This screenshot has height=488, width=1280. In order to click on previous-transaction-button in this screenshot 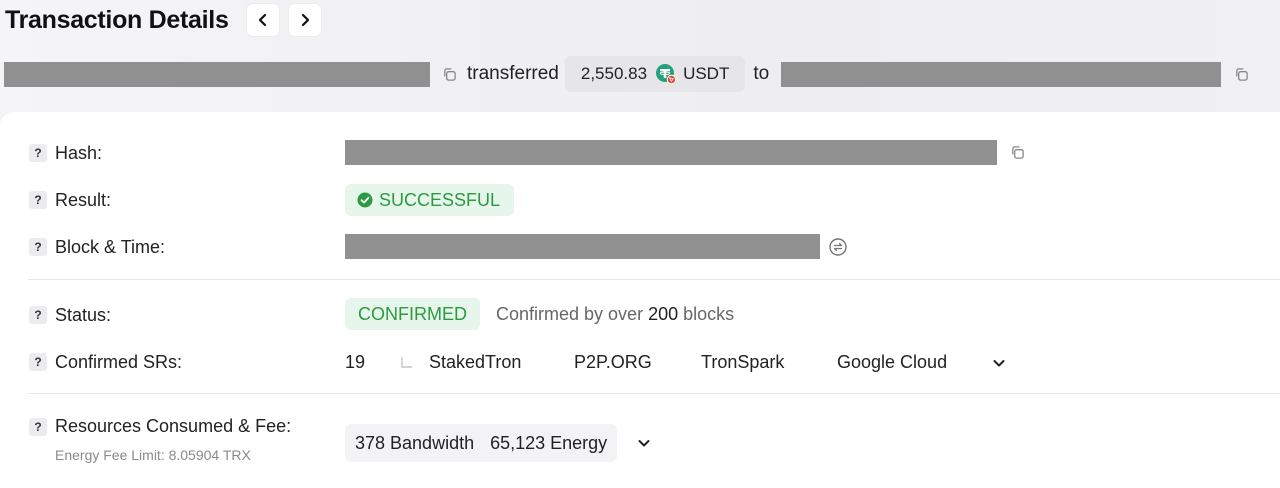, I will do `click(262, 20)`.